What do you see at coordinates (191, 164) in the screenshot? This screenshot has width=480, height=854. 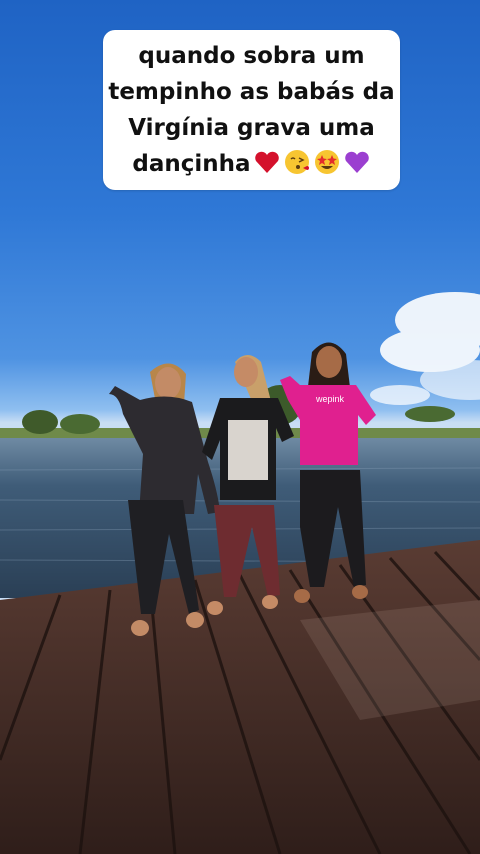 I see `caption-line-4-text: dançinha` at bounding box center [191, 164].